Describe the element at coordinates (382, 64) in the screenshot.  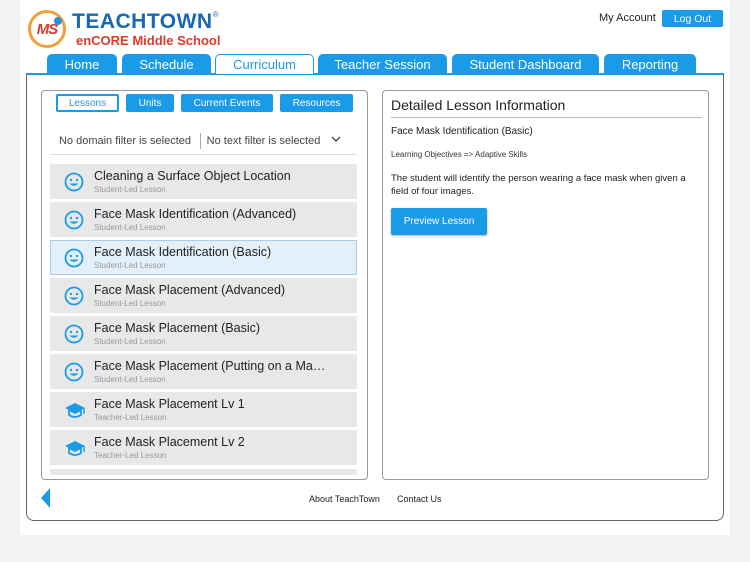
I see `tab-teacher-session: Teacher Session` at that location.